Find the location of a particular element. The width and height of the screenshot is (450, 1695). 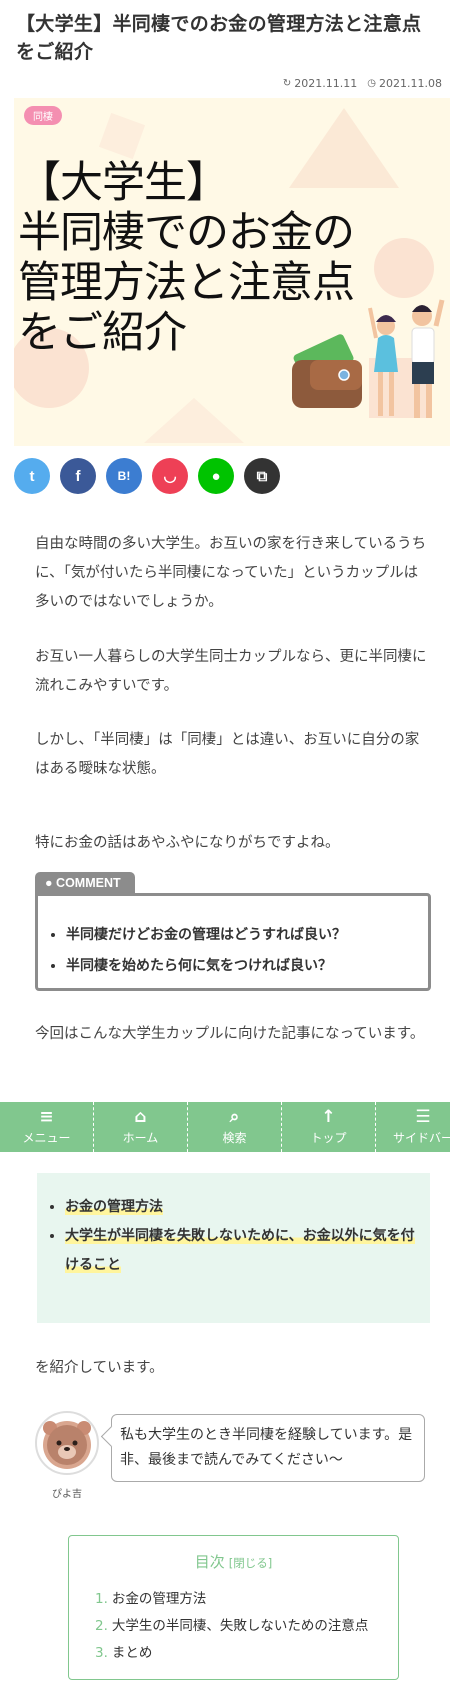

comment-item: 半同棲を始めたら何に気をつければ良い？ is located at coordinates (242, 966).